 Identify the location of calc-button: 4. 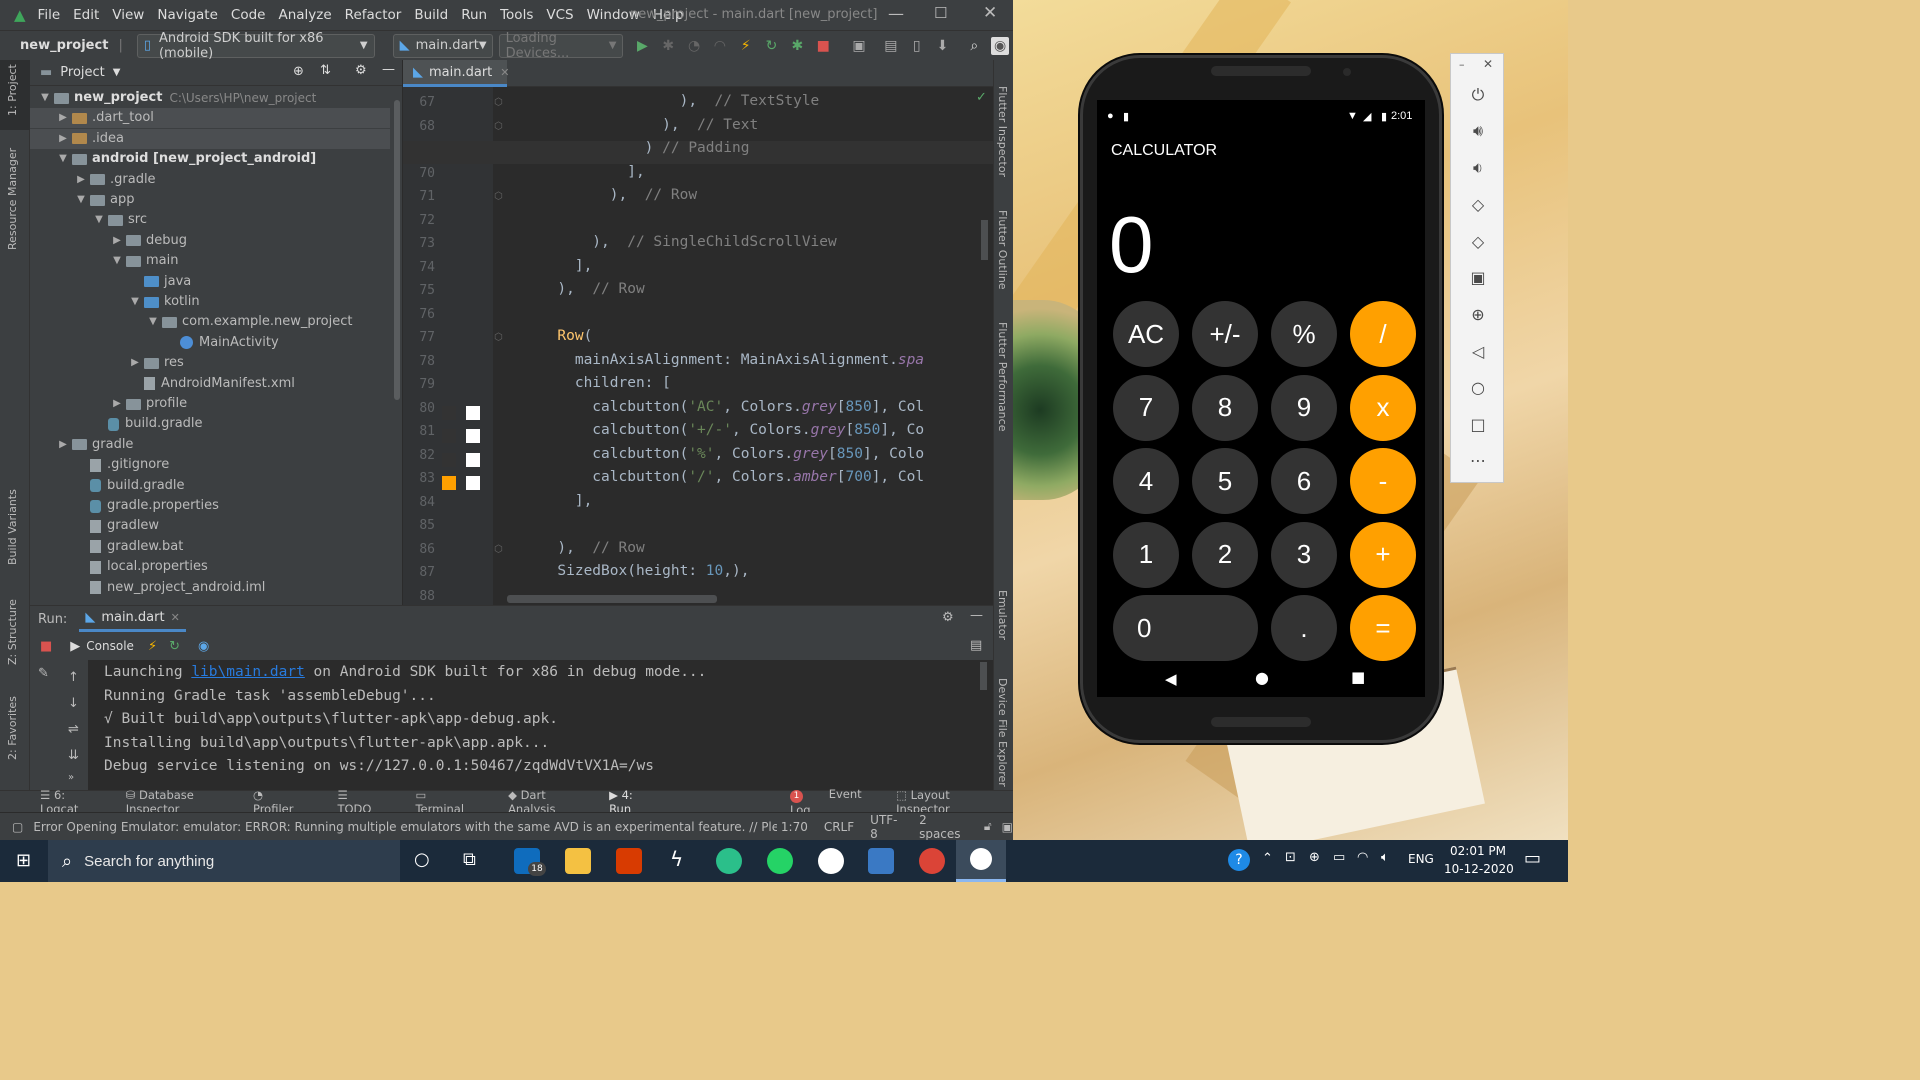
(1146, 481).